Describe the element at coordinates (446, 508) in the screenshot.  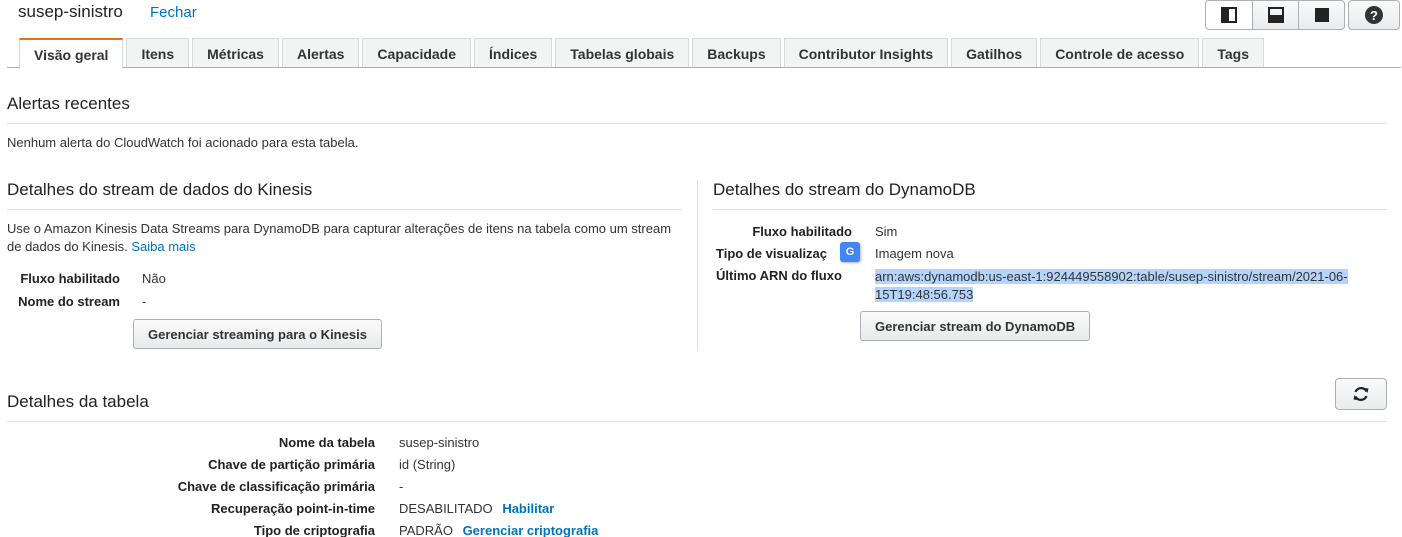
I see `pitr-status: DESABILITADO` at that location.